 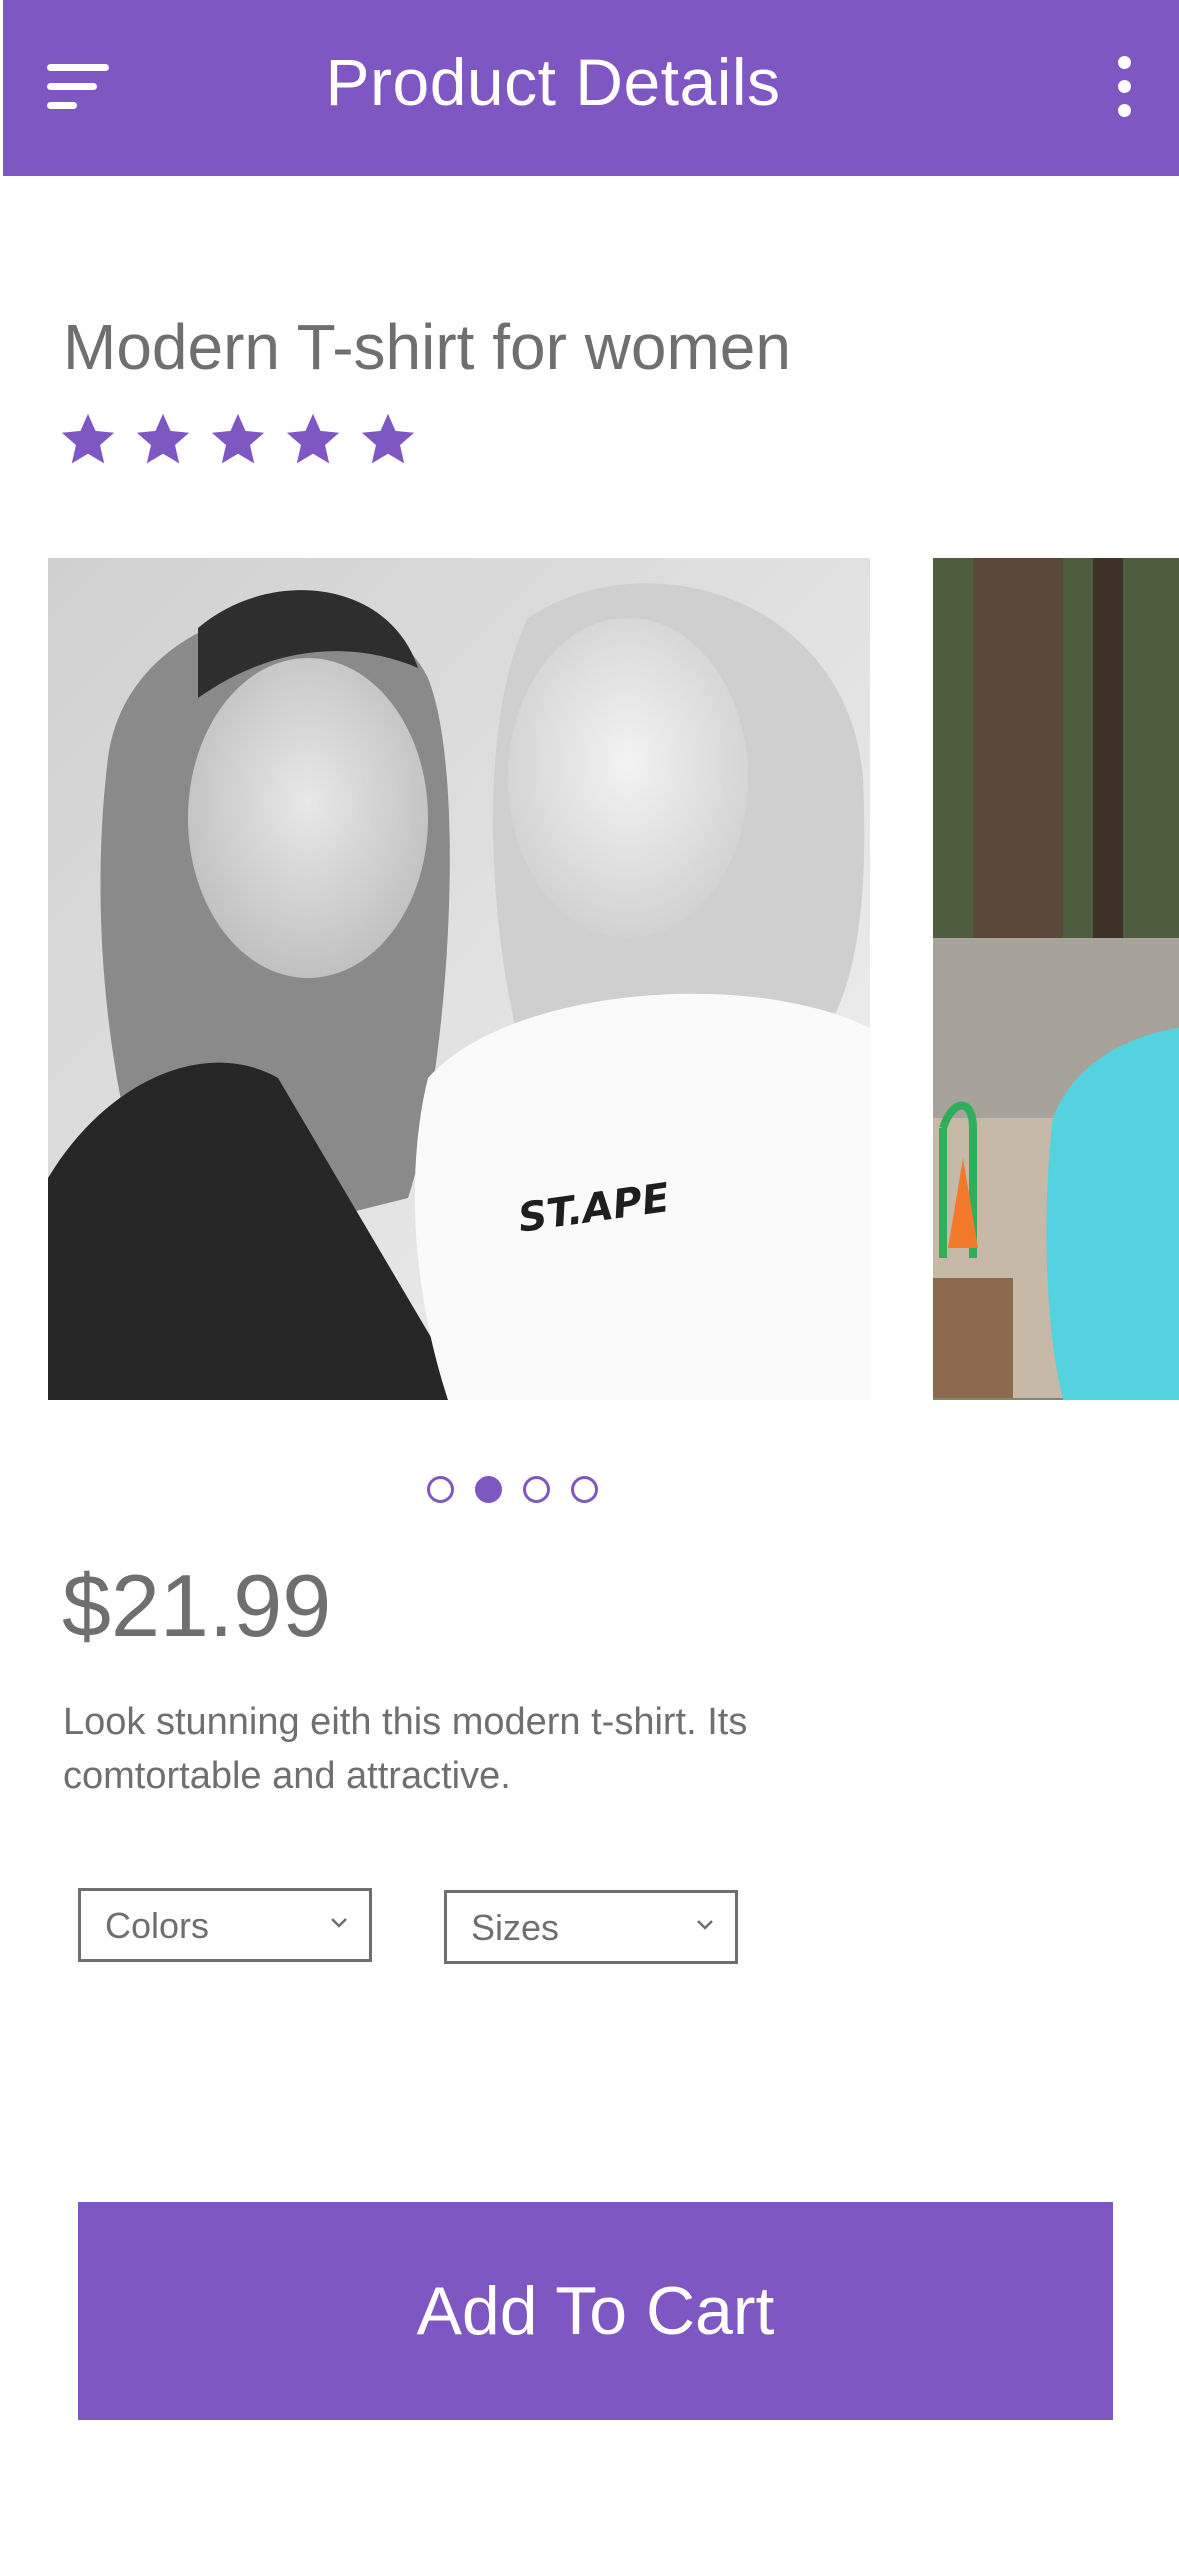 What do you see at coordinates (157, 1925) in the screenshot?
I see `colors-select-label: Colors` at bounding box center [157, 1925].